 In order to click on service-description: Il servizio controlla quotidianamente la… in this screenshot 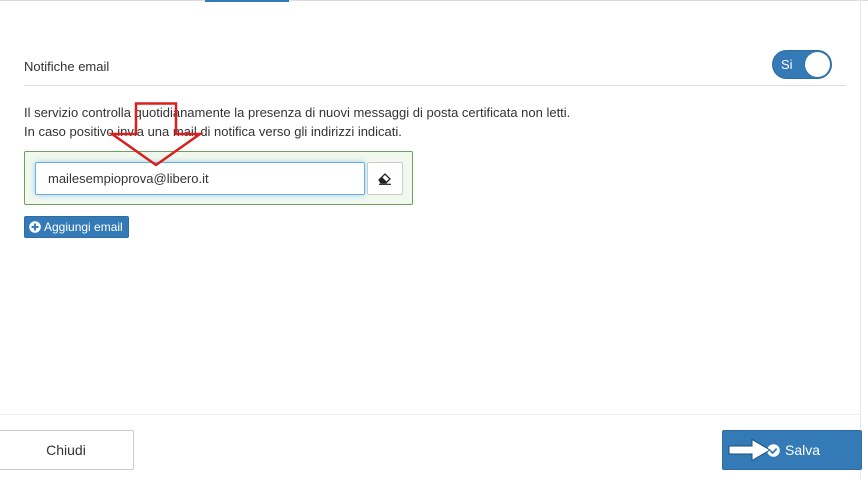, I will do `click(297, 122)`.